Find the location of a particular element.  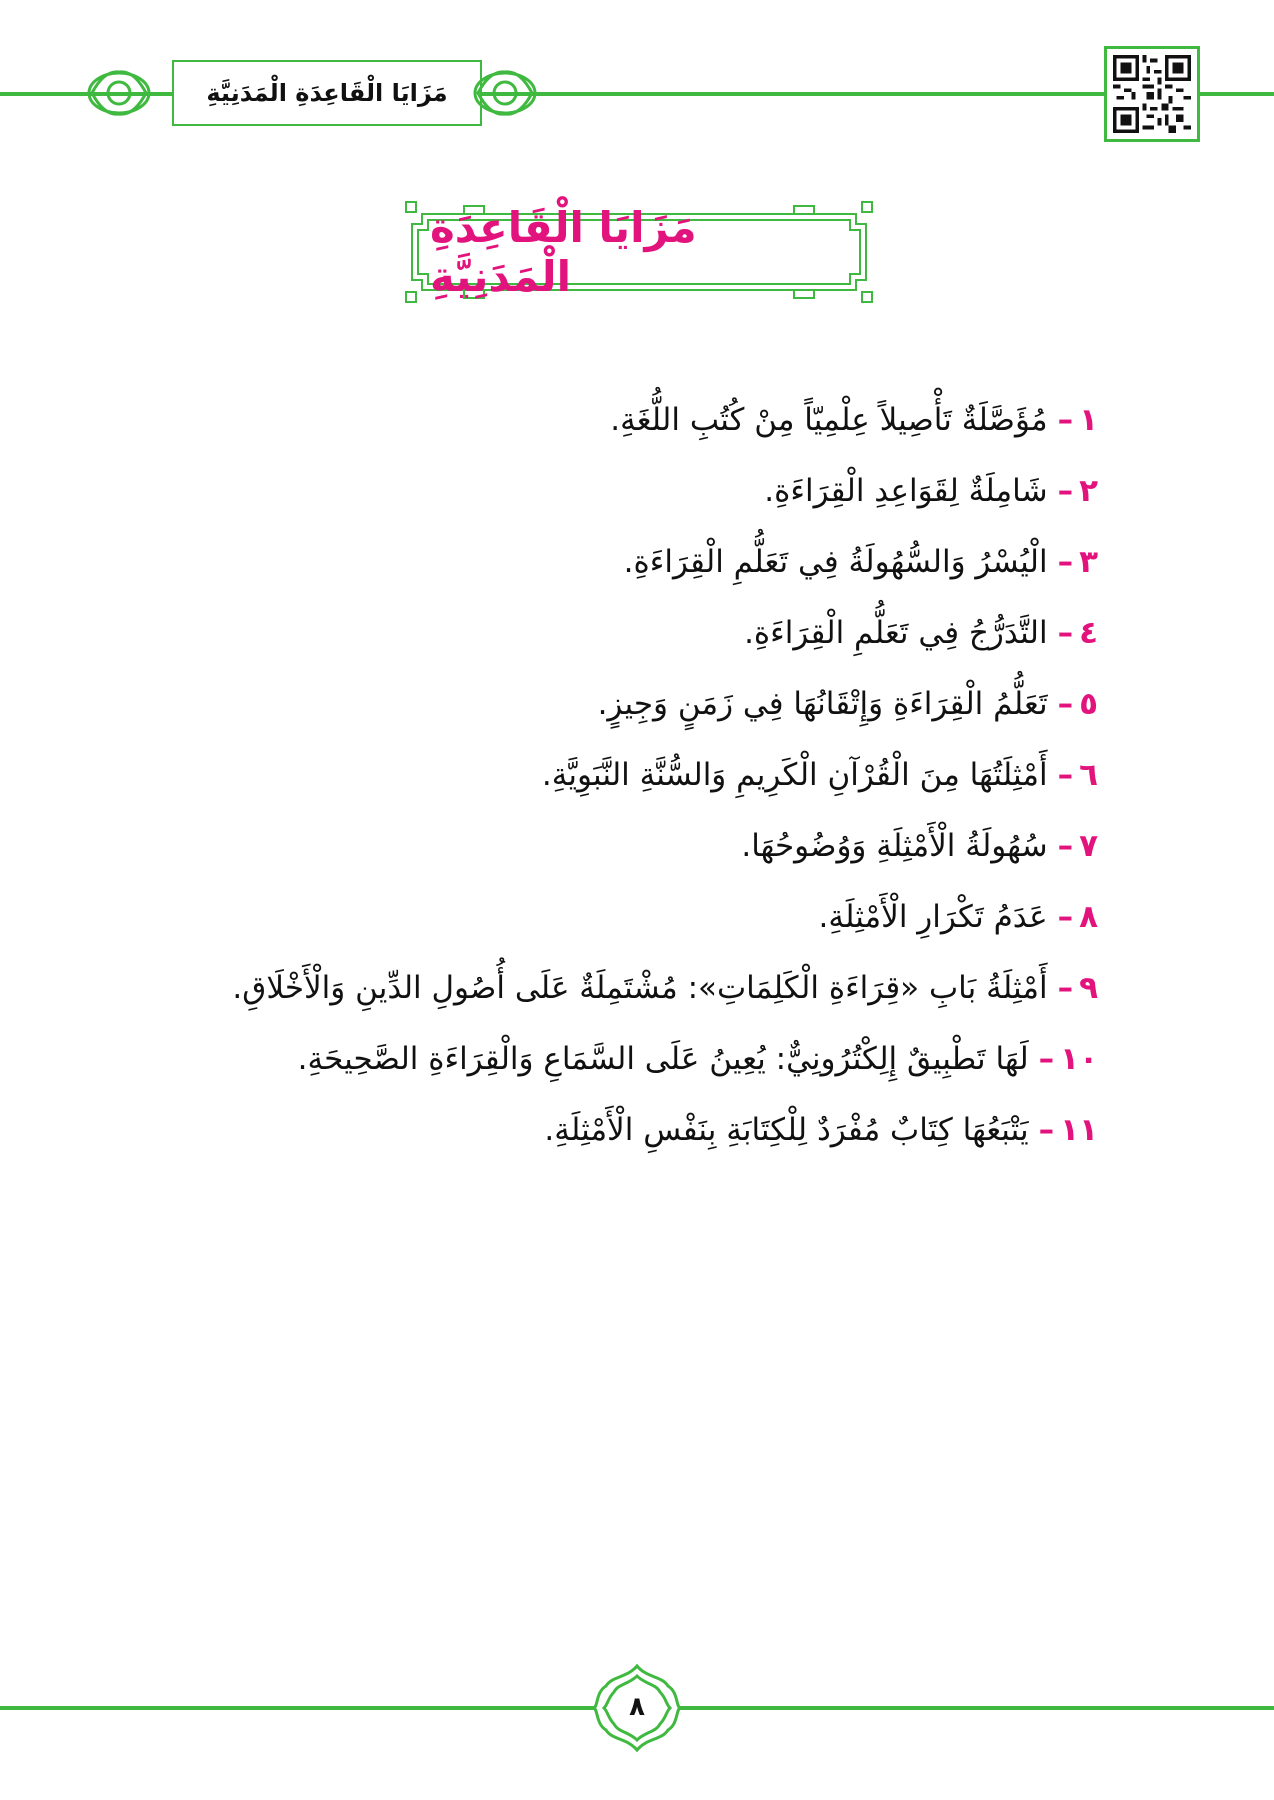

page-number: ٨ is located at coordinates (637, 1707).